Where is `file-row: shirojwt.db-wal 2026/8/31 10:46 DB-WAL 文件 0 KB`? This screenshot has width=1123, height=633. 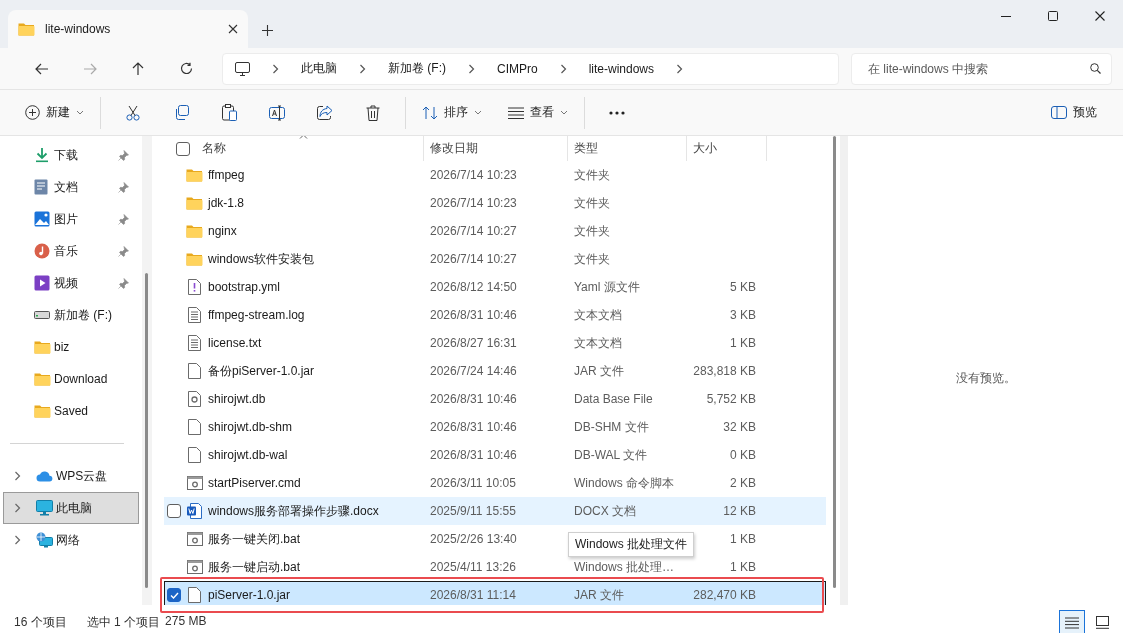
file-row: shirojwt.db-wal 2026/8/31 10:46 DB-WAL 文件 0 KB is located at coordinates (495, 455).